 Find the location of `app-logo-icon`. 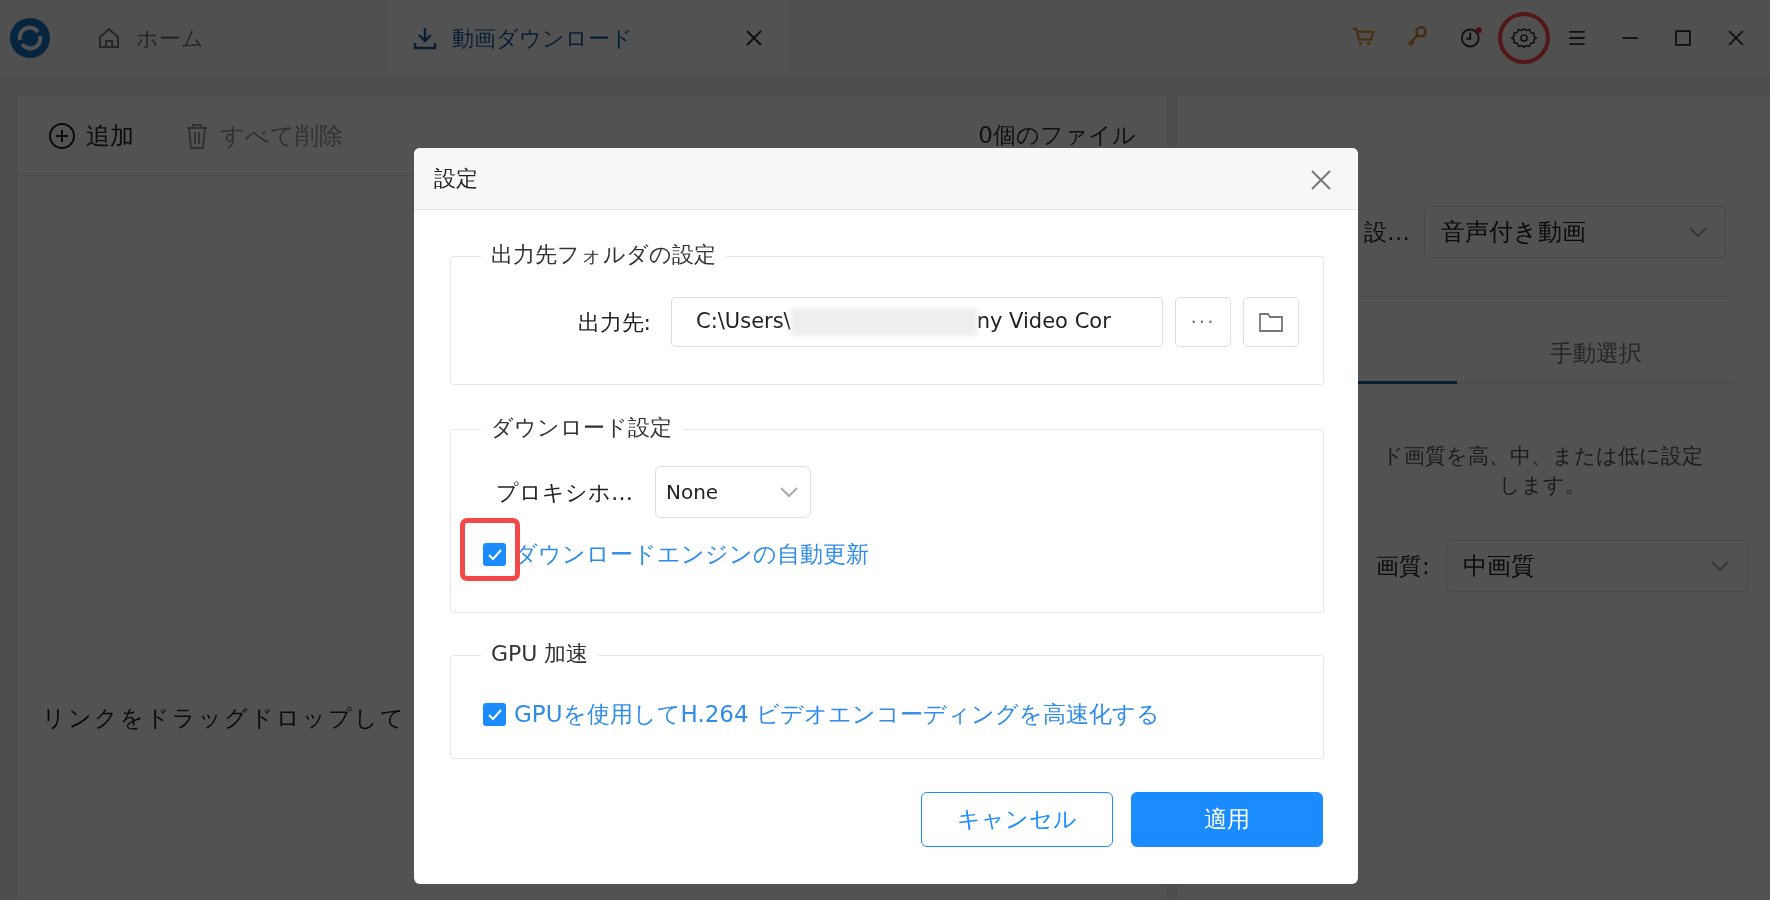

app-logo-icon is located at coordinates (30, 38).